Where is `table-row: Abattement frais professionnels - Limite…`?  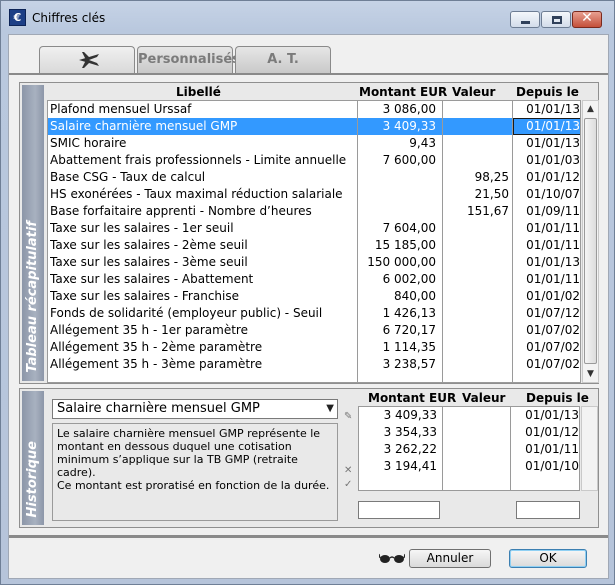 table-row: Abattement frais professionnels - Limite… is located at coordinates (314, 160).